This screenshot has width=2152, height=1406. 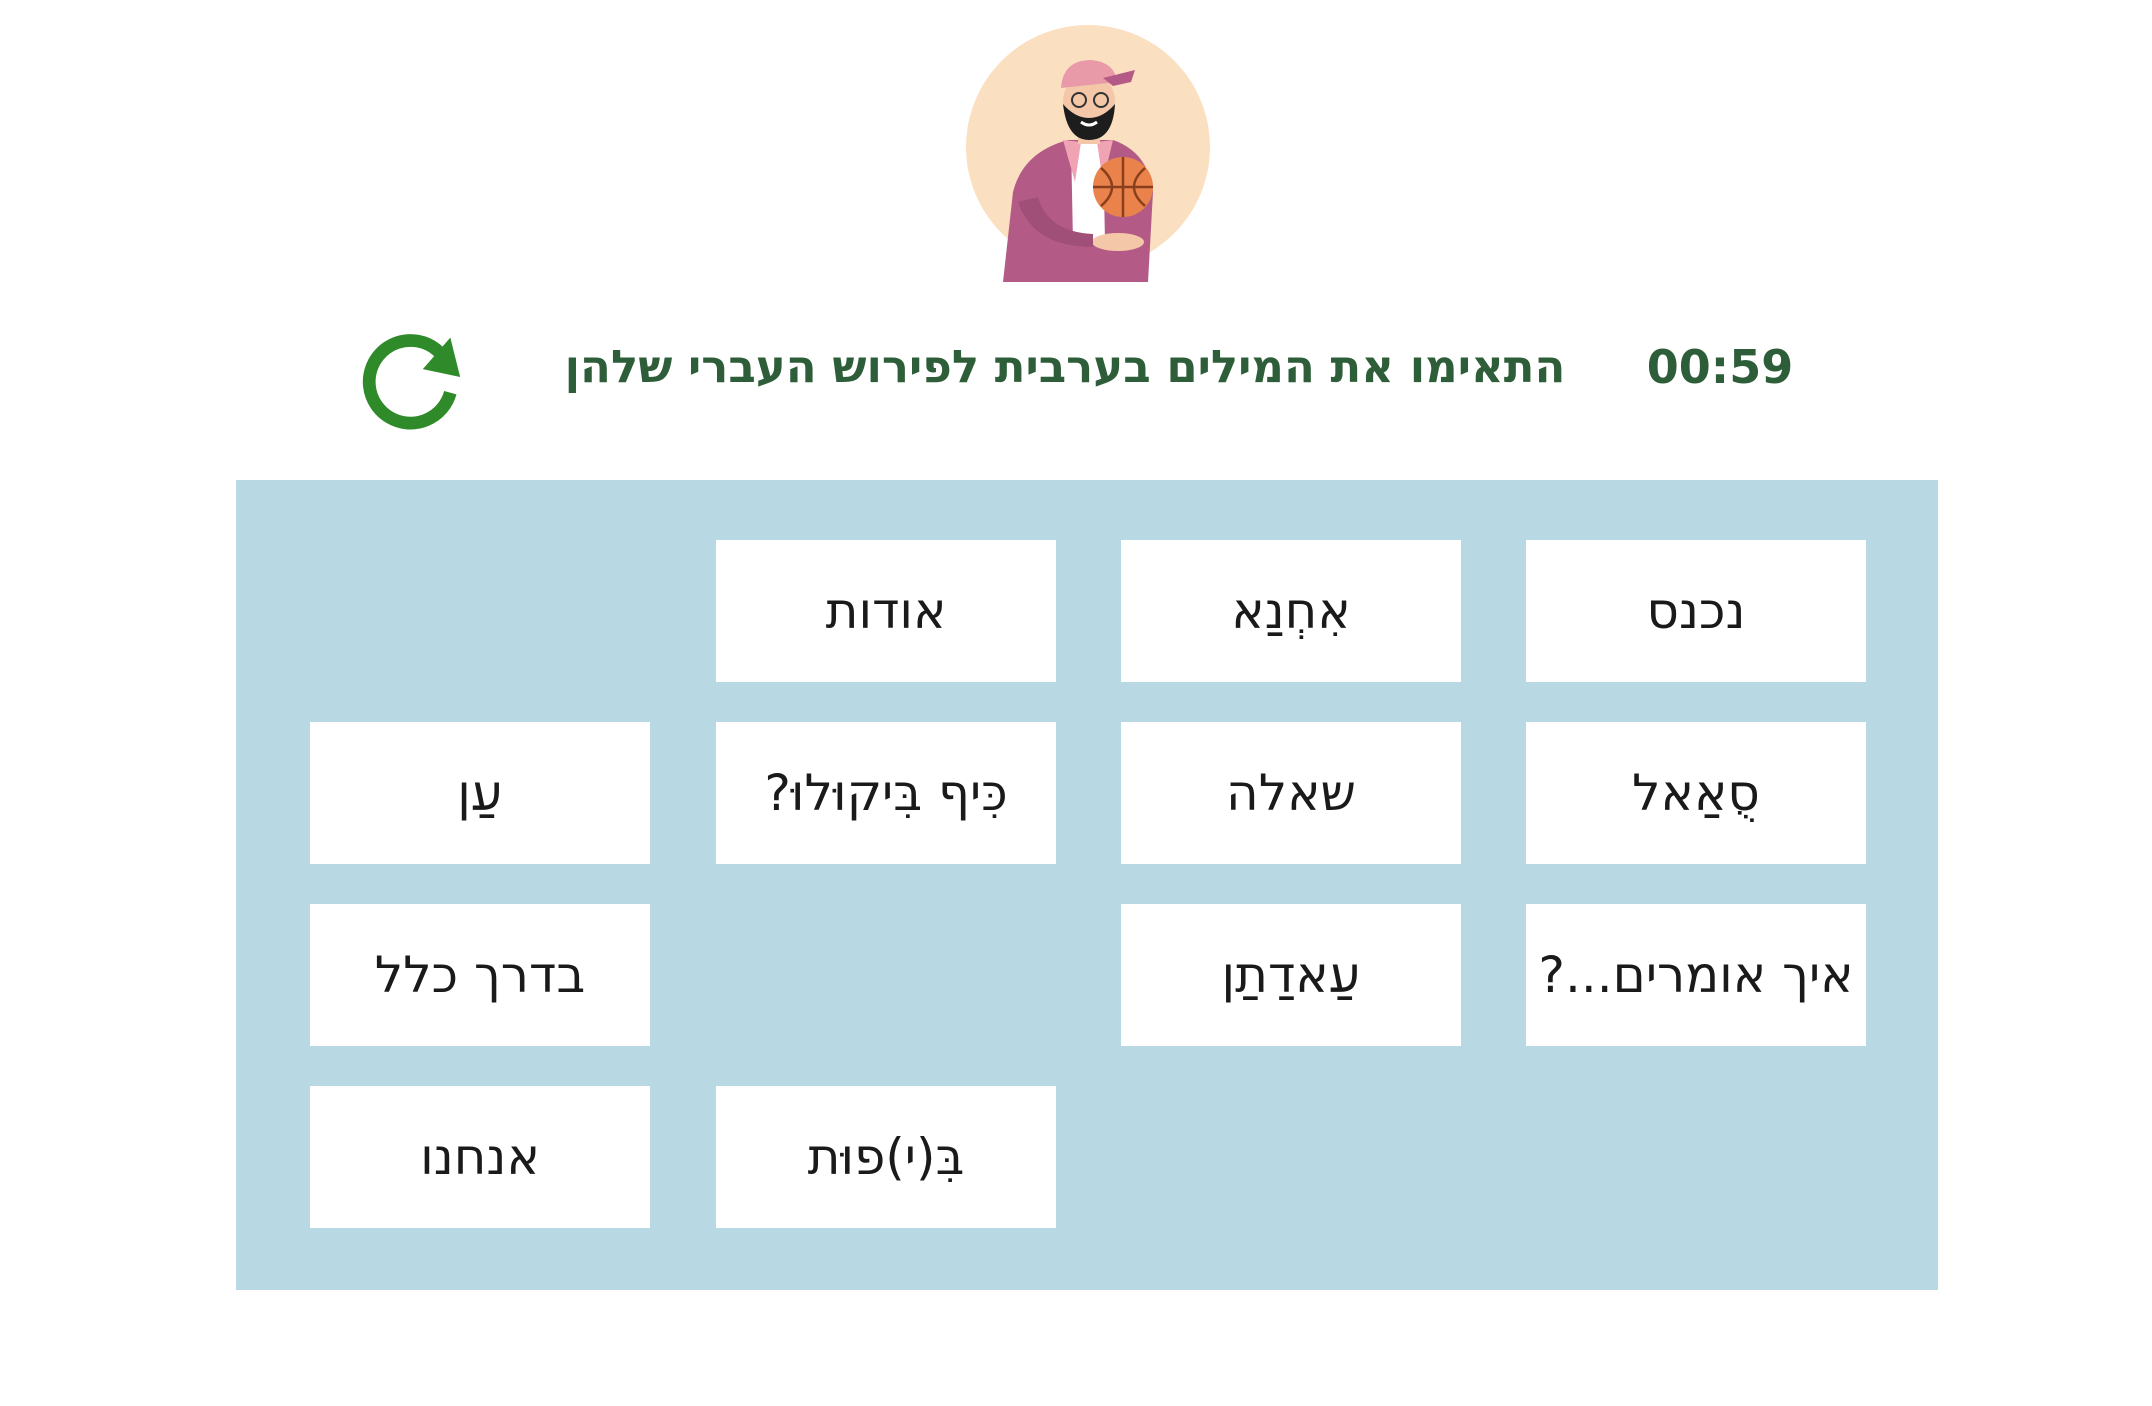 I want to click on word-card: בדרך כלל, so click(x=480, y=975).